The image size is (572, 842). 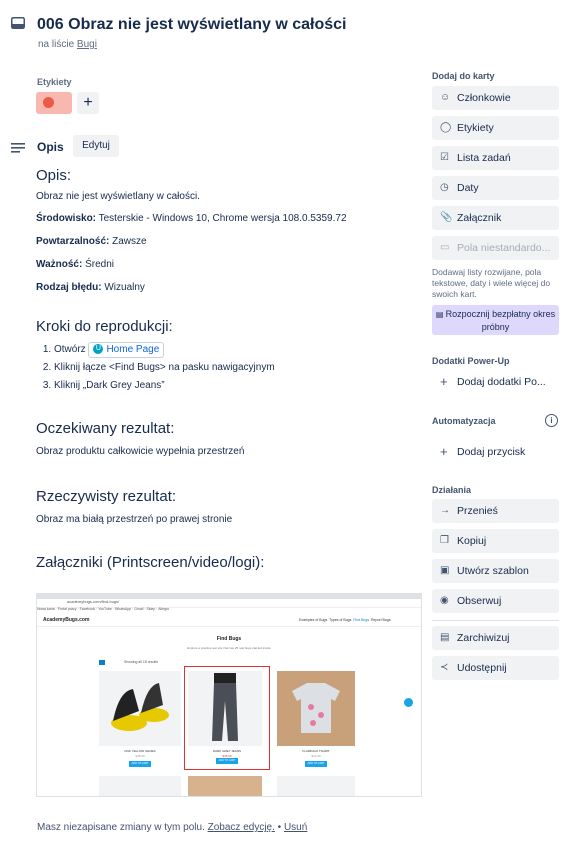 I want to click on product-name: DNK YELLOW SHOES, so click(x=140, y=751).